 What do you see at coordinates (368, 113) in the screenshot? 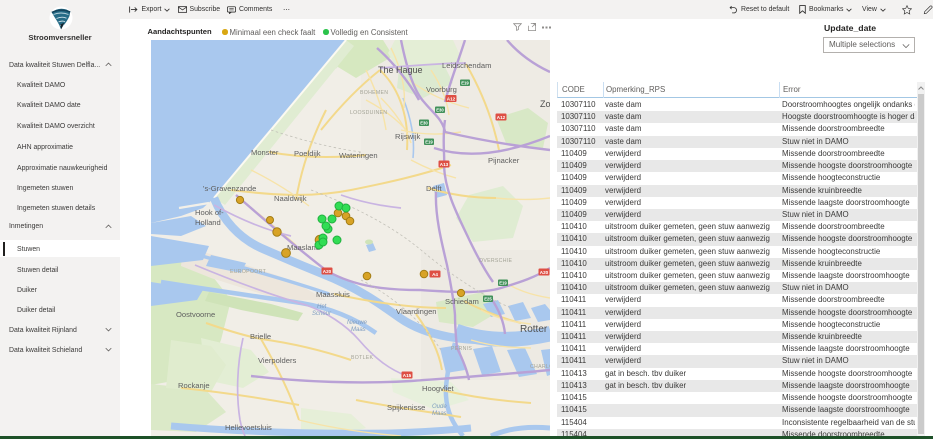
I see `svg-text: LOOSDUINEN` at bounding box center [368, 113].